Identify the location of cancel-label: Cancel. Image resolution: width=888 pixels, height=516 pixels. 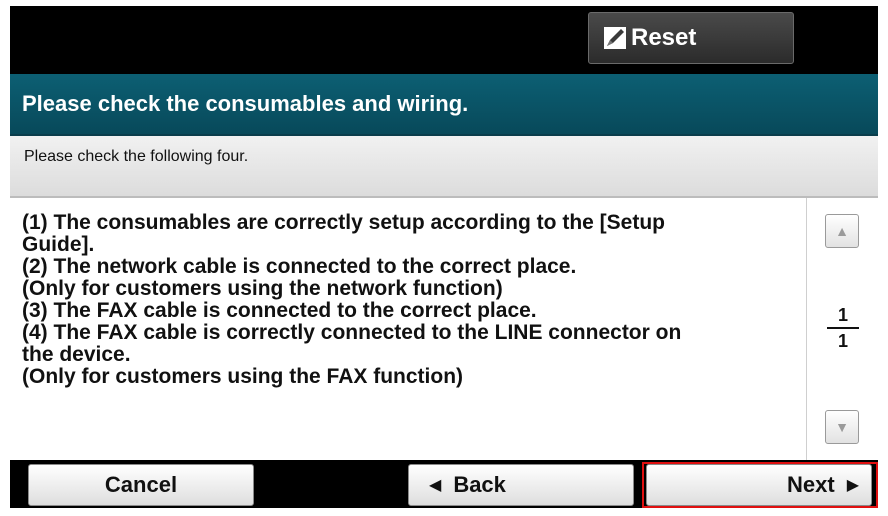
(141, 484).